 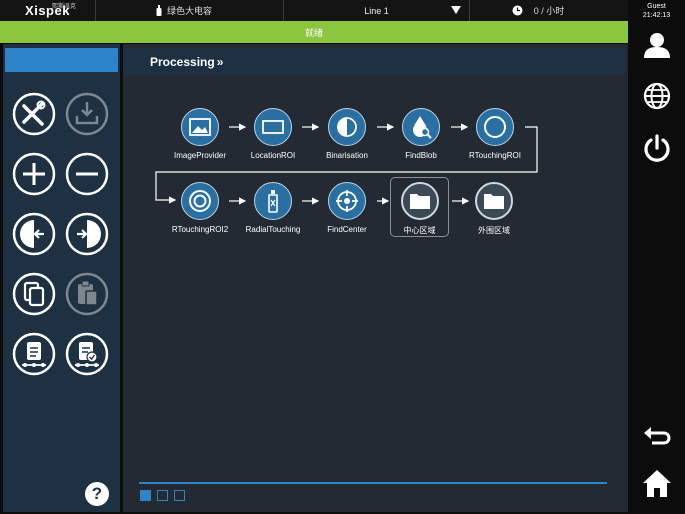 What do you see at coordinates (87, 174) in the screenshot?
I see `remove-icon` at bounding box center [87, 174].